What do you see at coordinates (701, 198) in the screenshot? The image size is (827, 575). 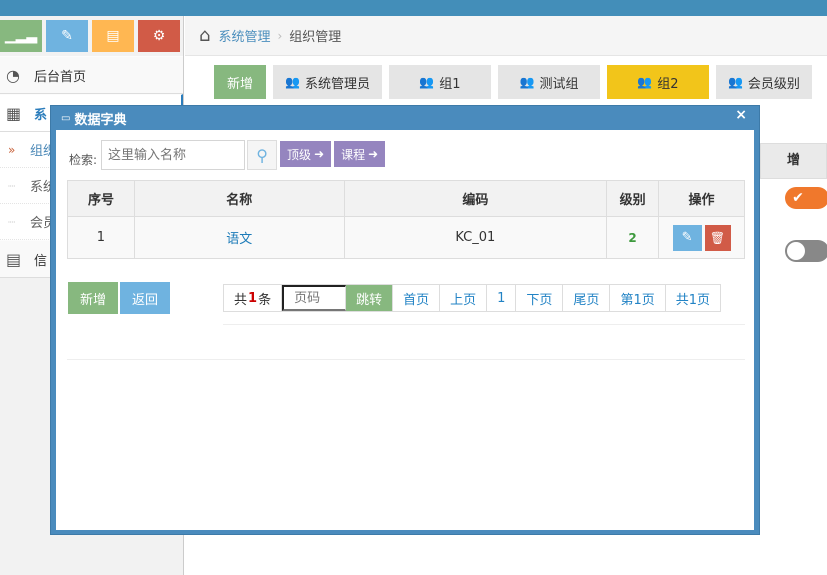 I see `column-header: 操作` at bounding box center [701, 198].